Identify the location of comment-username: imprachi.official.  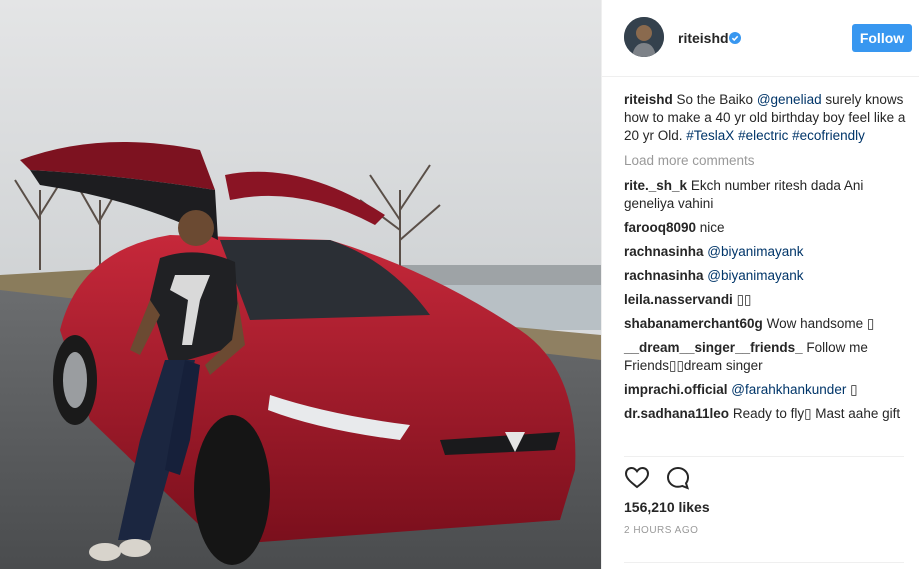
(676, 389).